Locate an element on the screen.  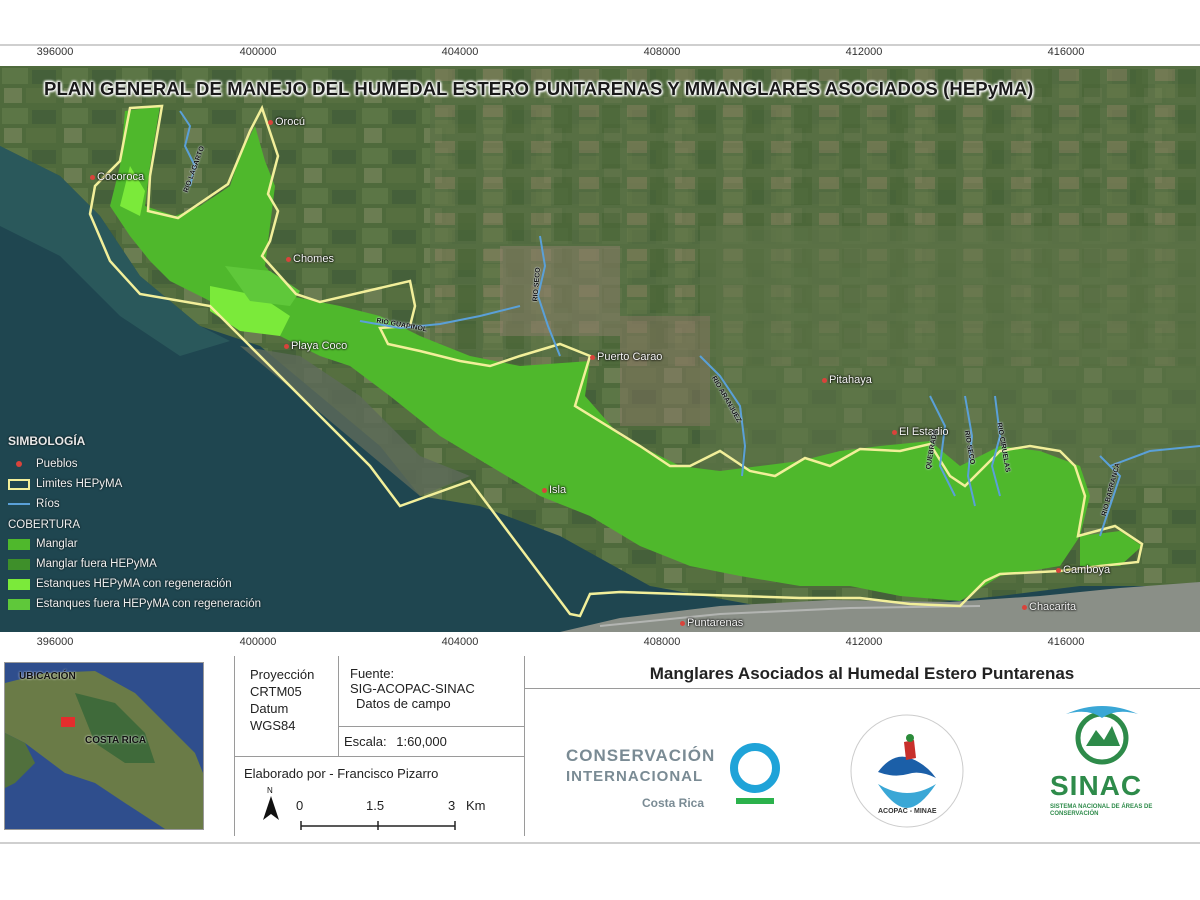
place-label: El Estadio is located at coordinates (924, 432).